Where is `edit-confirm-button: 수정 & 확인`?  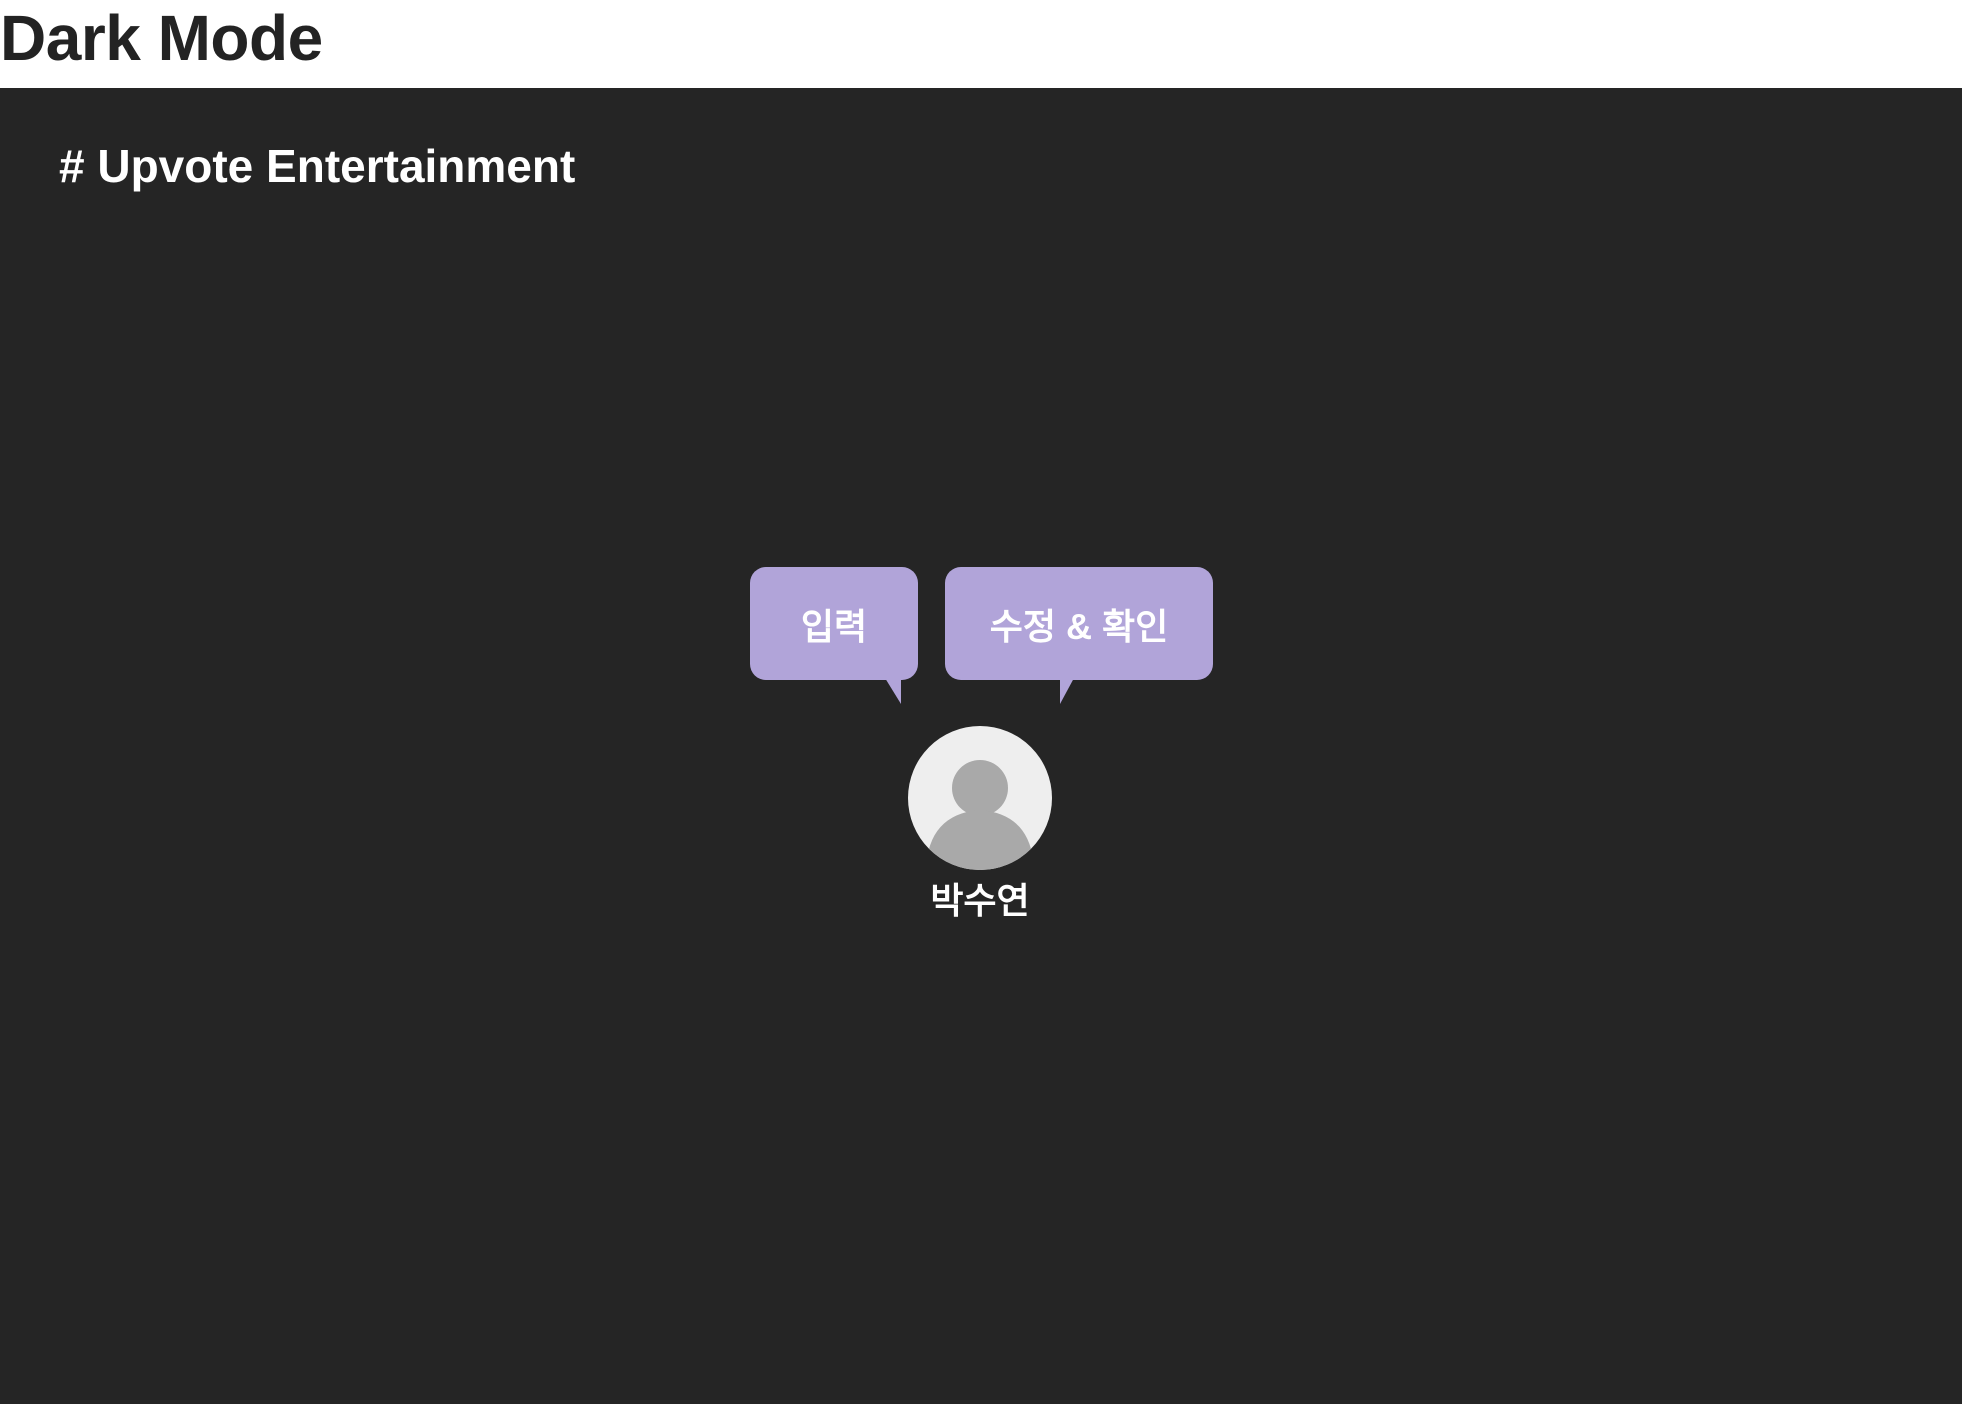
edit-confirm-button: 수정 & 확인 is located at coordinates (1079, 623).